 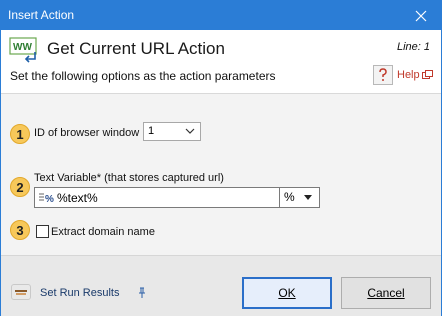 I want to click on step-badge-1: 1, so click(x=20, y=134).